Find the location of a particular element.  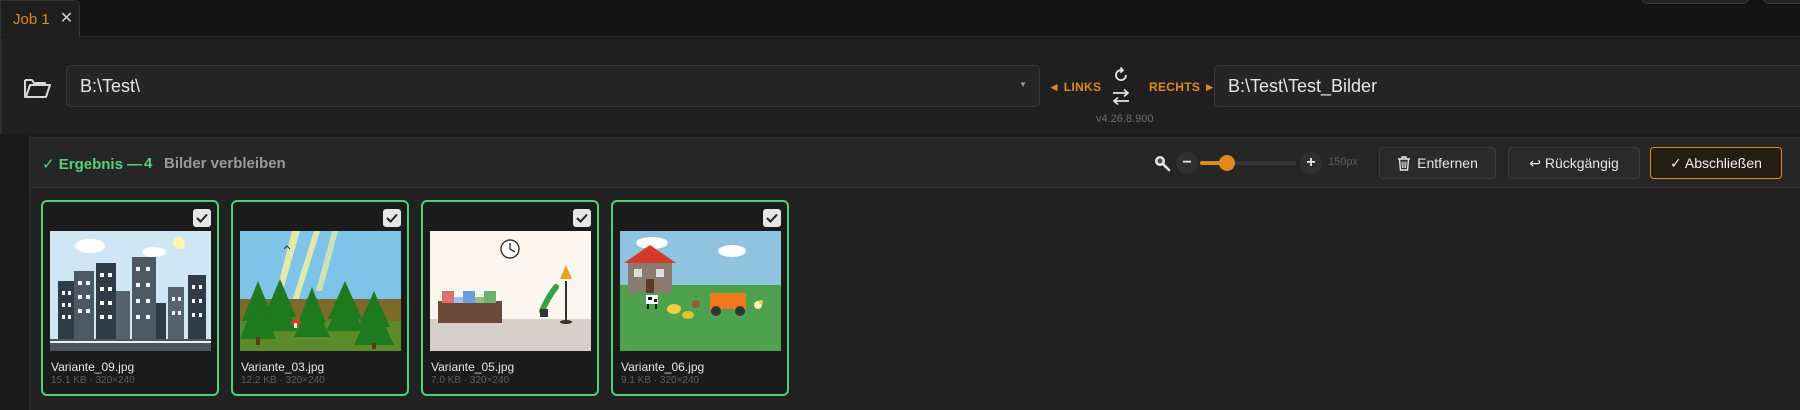

image-thumbnail-city is located at coordinates (130, 291).